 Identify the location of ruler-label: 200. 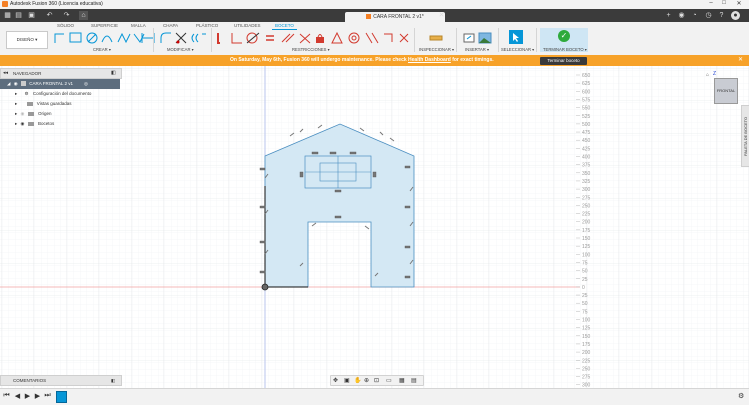
(586, 353).